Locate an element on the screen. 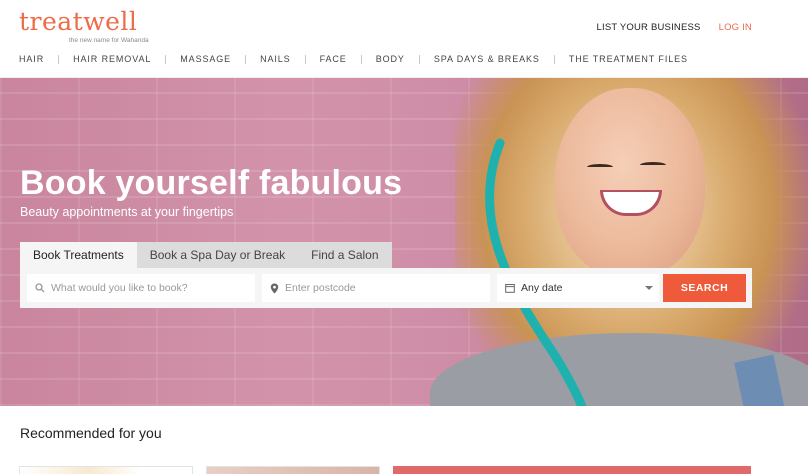 This screenshot has width=808, height=474. search-button: SEARCH is located at coordinates (704, 288).